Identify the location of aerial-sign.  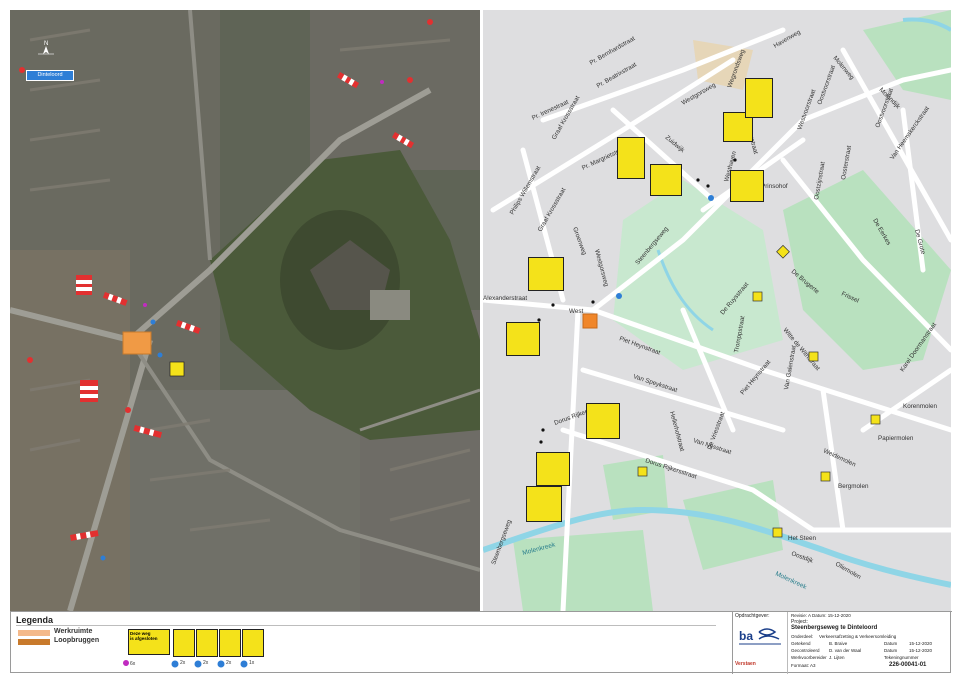
(177, 369).